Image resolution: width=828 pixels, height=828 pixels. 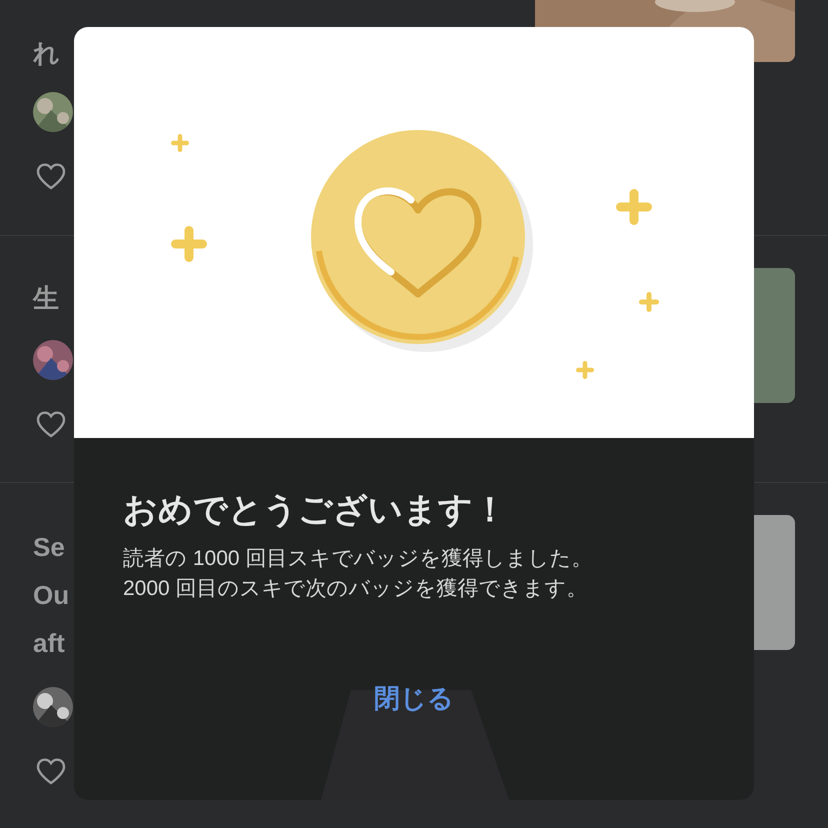 What do you see at coordinates (315, 510) in the screenshot?
I see `dialog-title: おめでとうございます！` at bounding box center [315, 510].